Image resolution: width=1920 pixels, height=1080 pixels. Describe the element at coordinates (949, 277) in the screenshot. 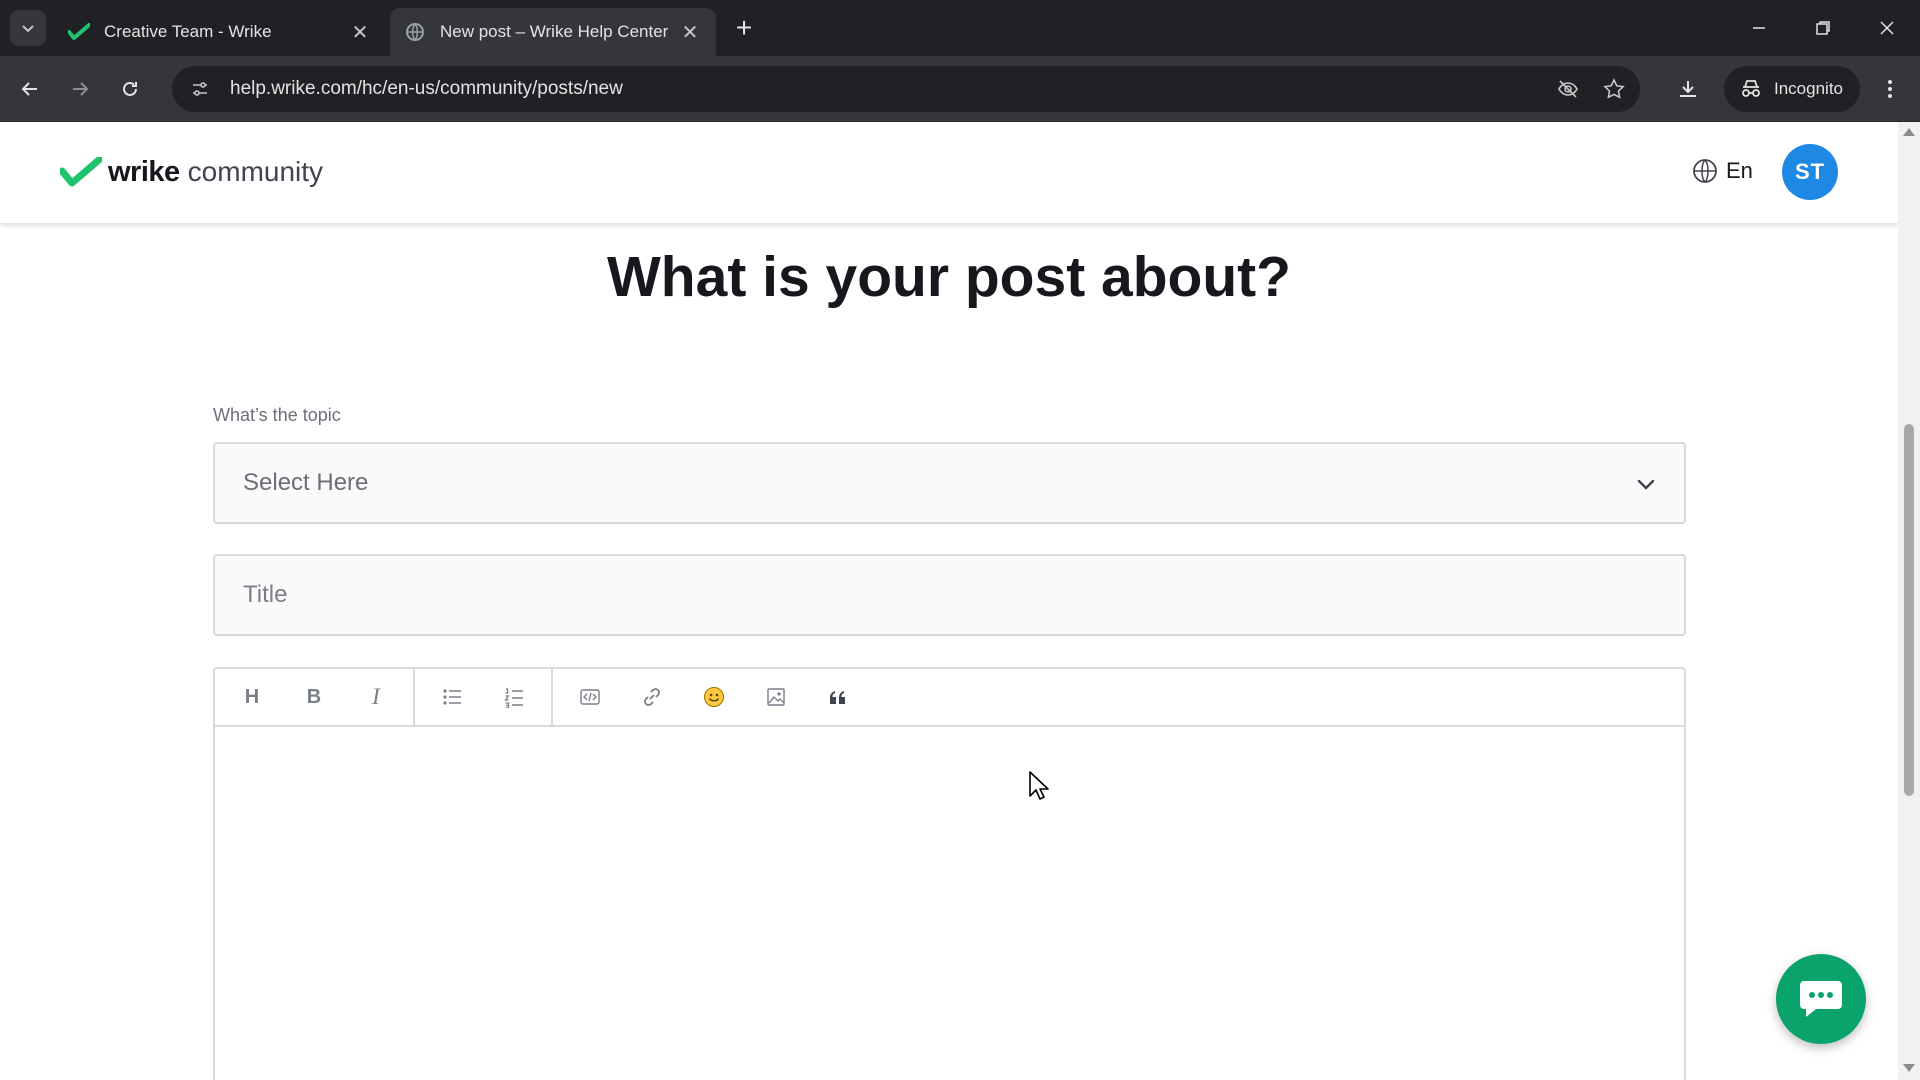

I see `page-title: What is your post about?` at that location.